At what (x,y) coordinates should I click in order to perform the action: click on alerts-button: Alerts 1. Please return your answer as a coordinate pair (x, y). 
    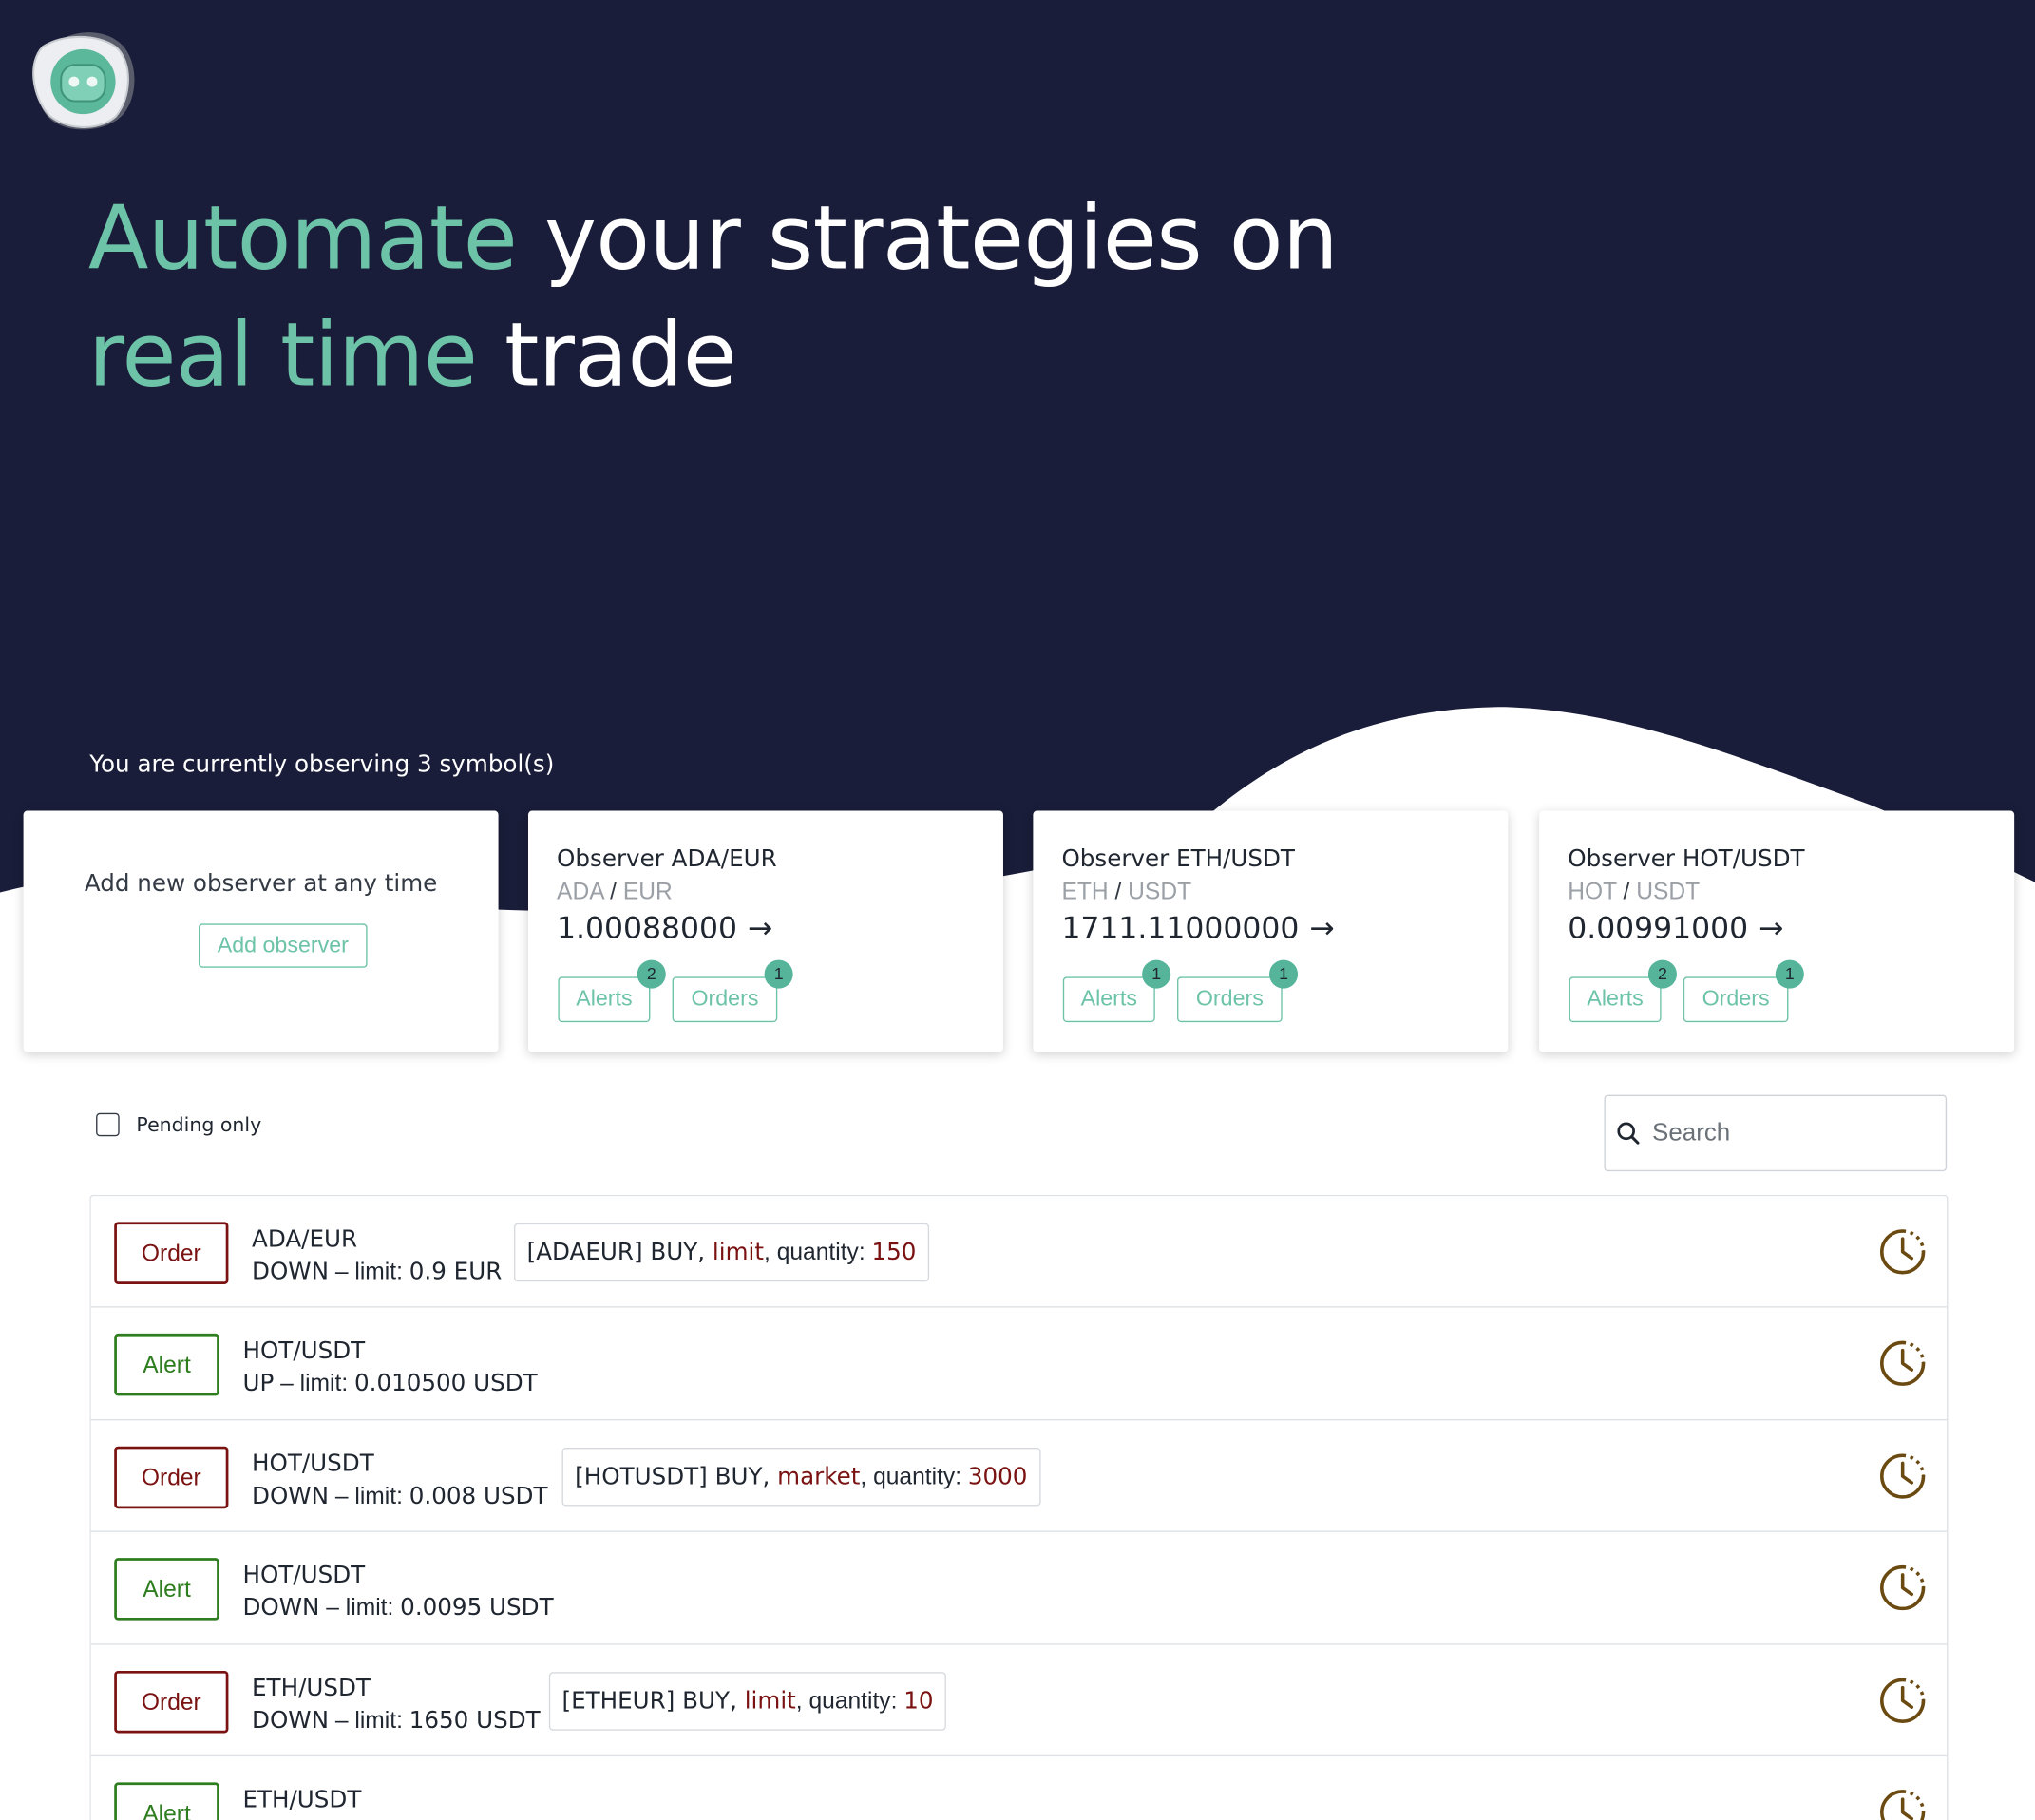
    Looking at the image, I should click on (1116, 991).